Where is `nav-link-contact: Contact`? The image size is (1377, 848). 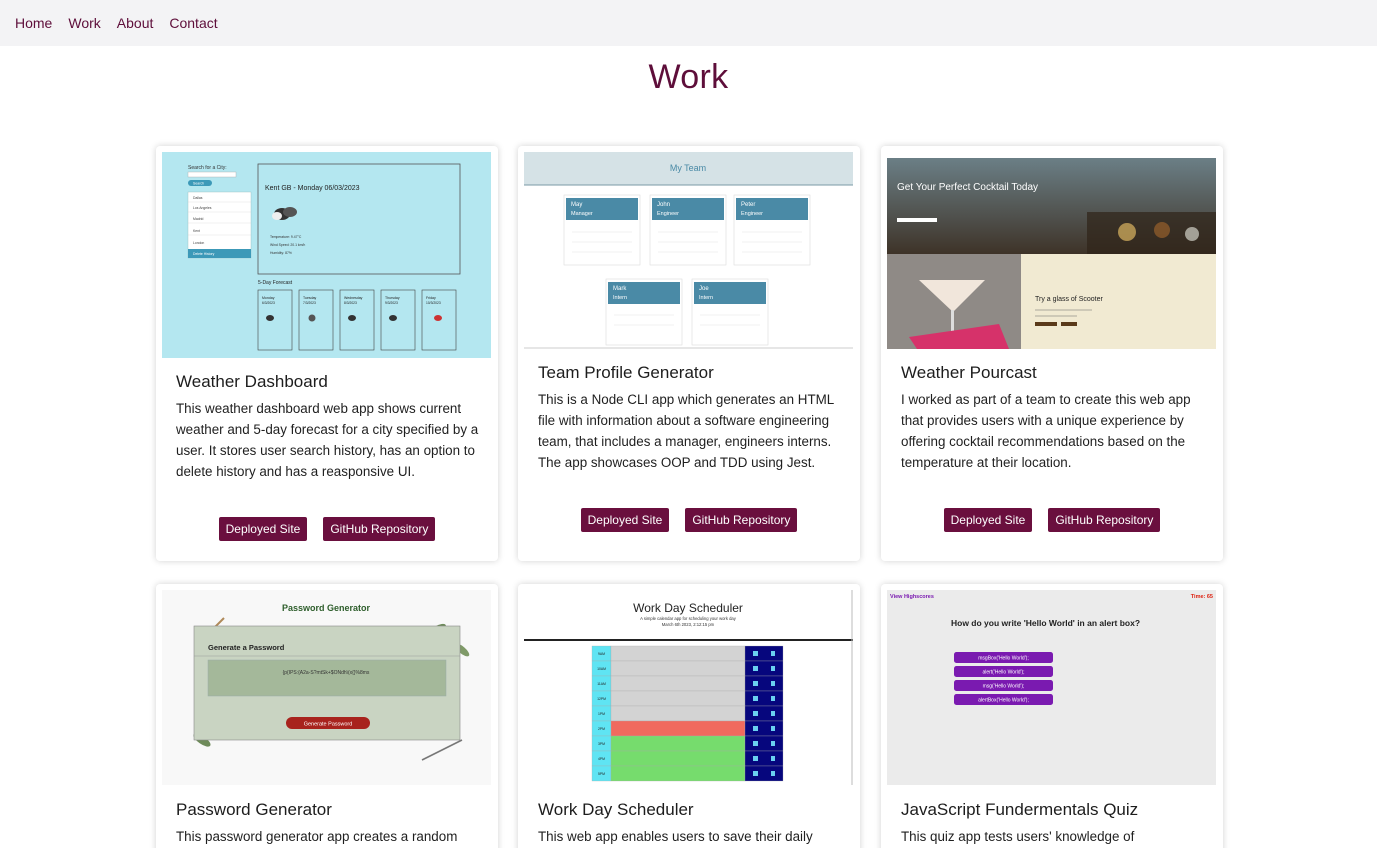 nav-link-contact: Contact is located at coordinates (193, 23).